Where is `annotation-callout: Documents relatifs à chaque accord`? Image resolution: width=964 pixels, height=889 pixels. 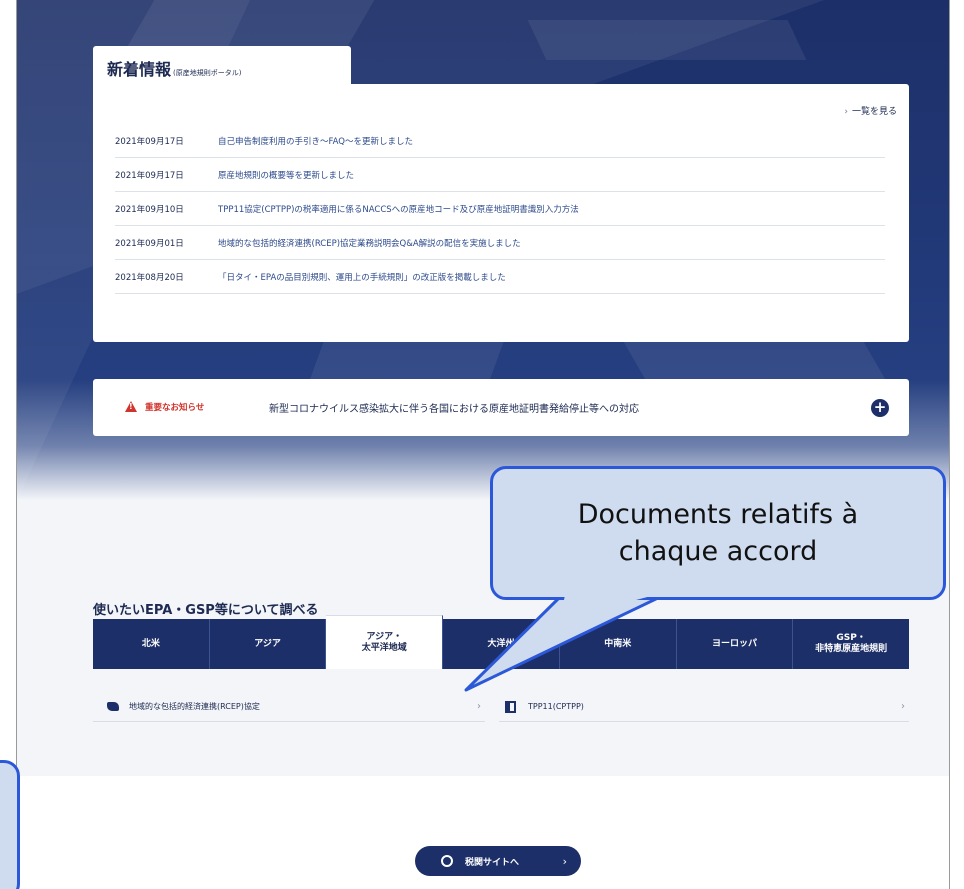
annotation-callout: Documents relatifs à chaque accord is located at coordinates (718, 533).